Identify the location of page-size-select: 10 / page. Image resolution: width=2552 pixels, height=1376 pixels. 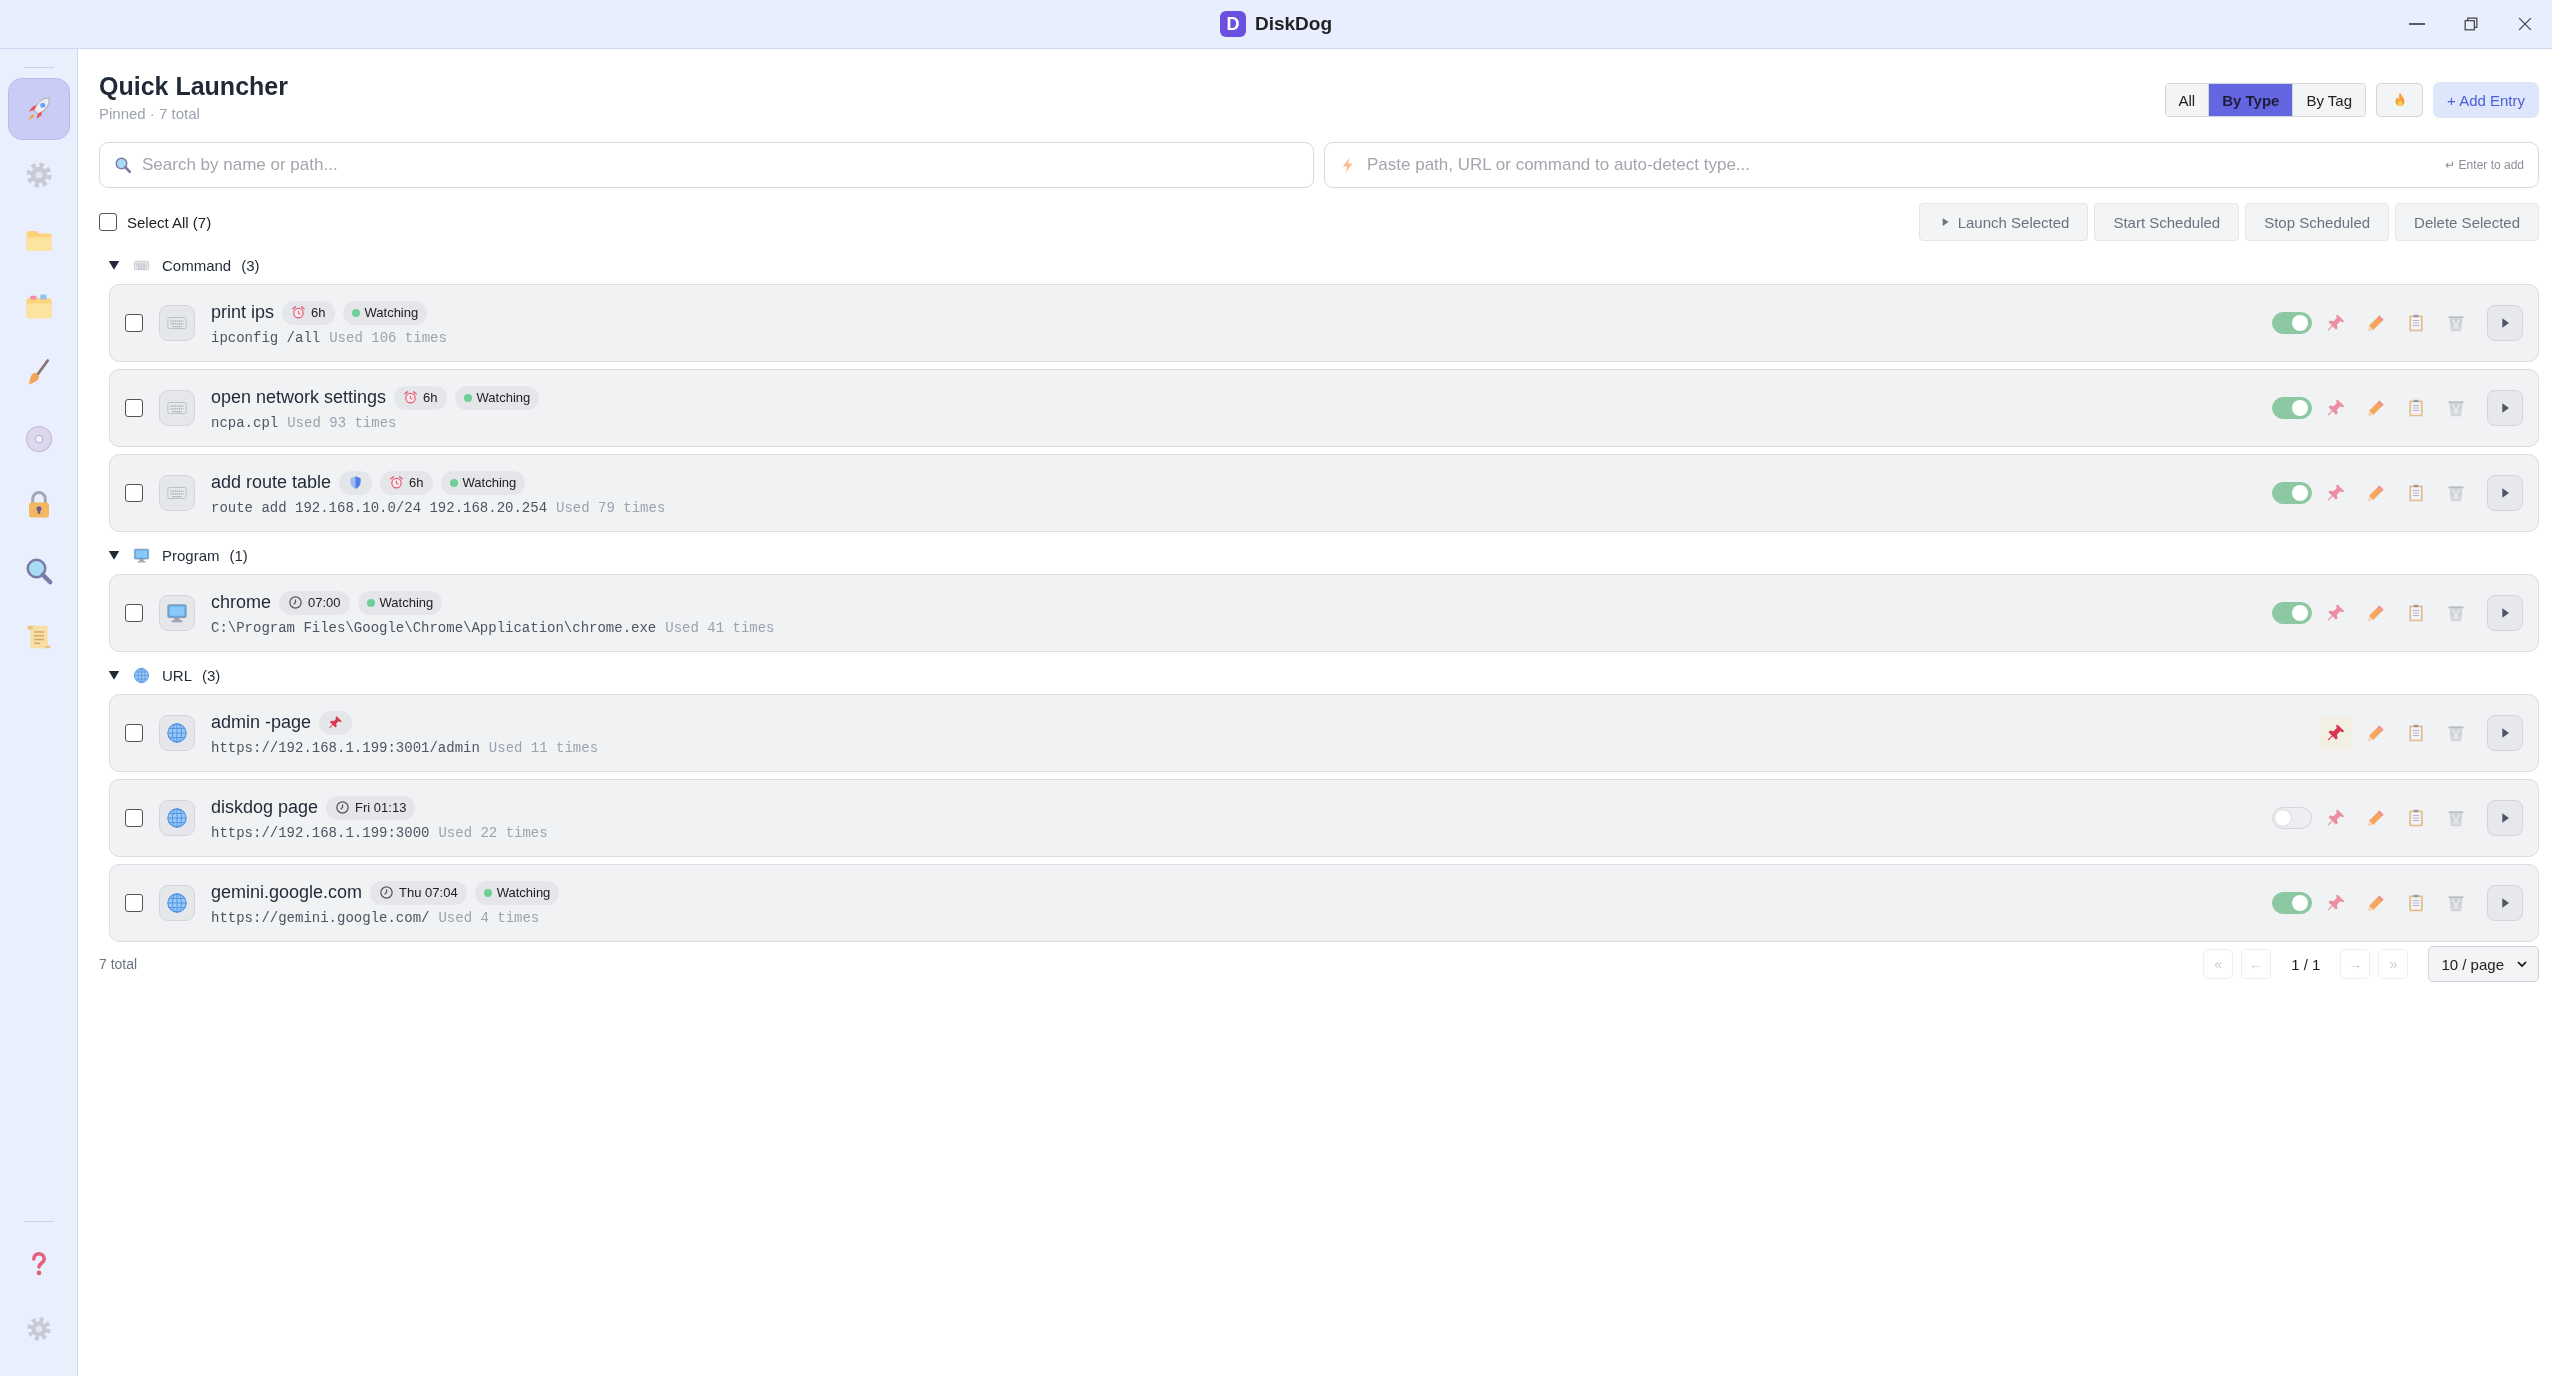
(2483, 964).